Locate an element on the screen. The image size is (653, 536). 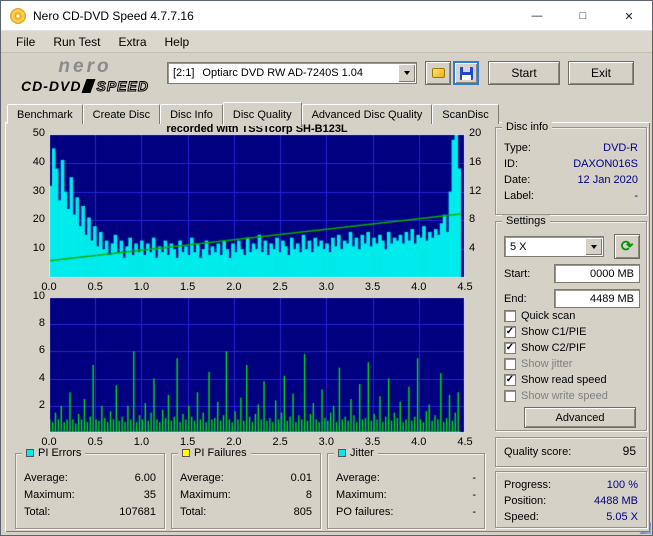
maximize-button: □ is located at coordinates (583, 16).